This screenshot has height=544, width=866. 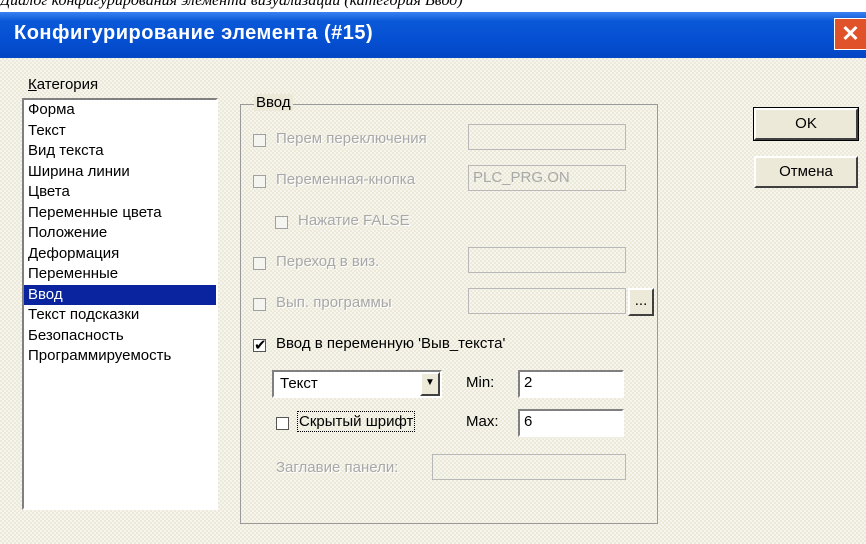 I want to click on category-label: Категория, so click(x=63, y=84).